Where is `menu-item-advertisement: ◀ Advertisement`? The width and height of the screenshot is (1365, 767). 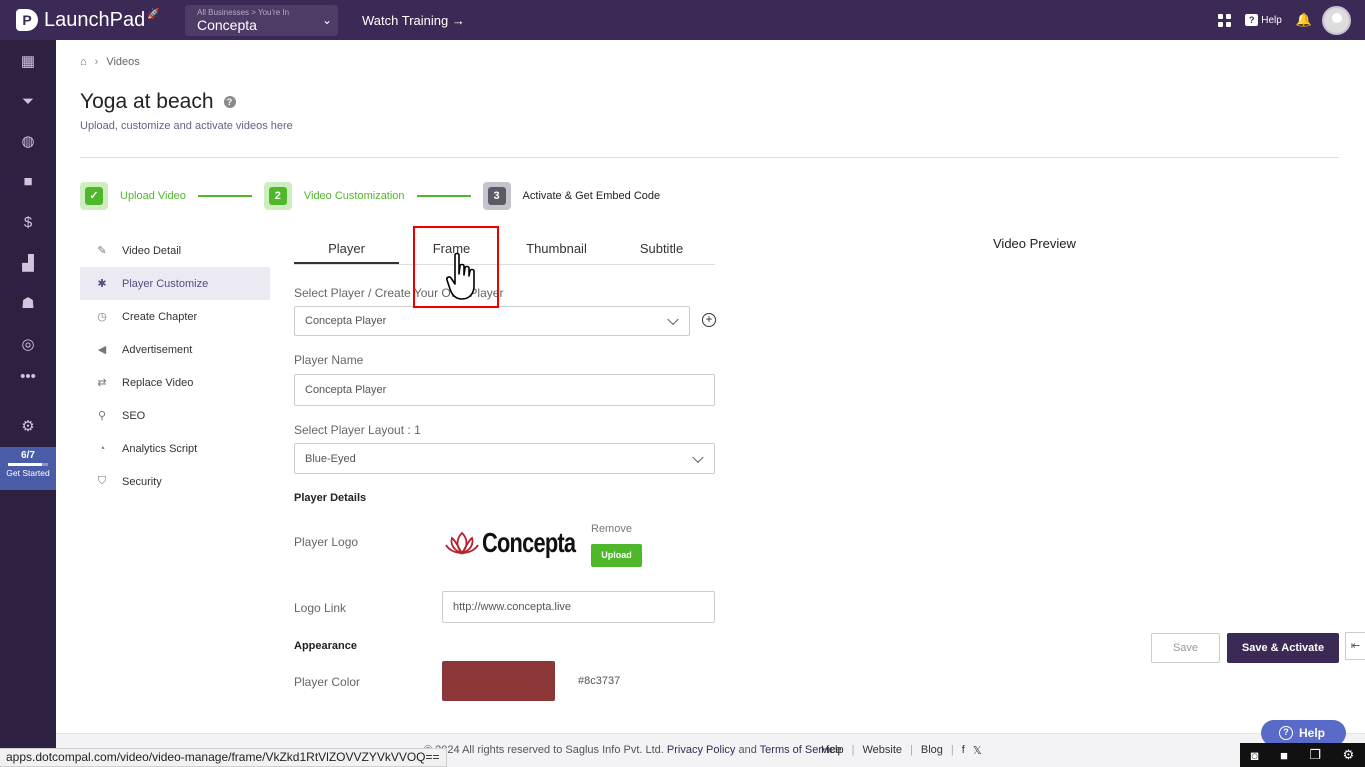
menu-item-advertisement: ◀ Advertisement is located at coordinates (175, 349).